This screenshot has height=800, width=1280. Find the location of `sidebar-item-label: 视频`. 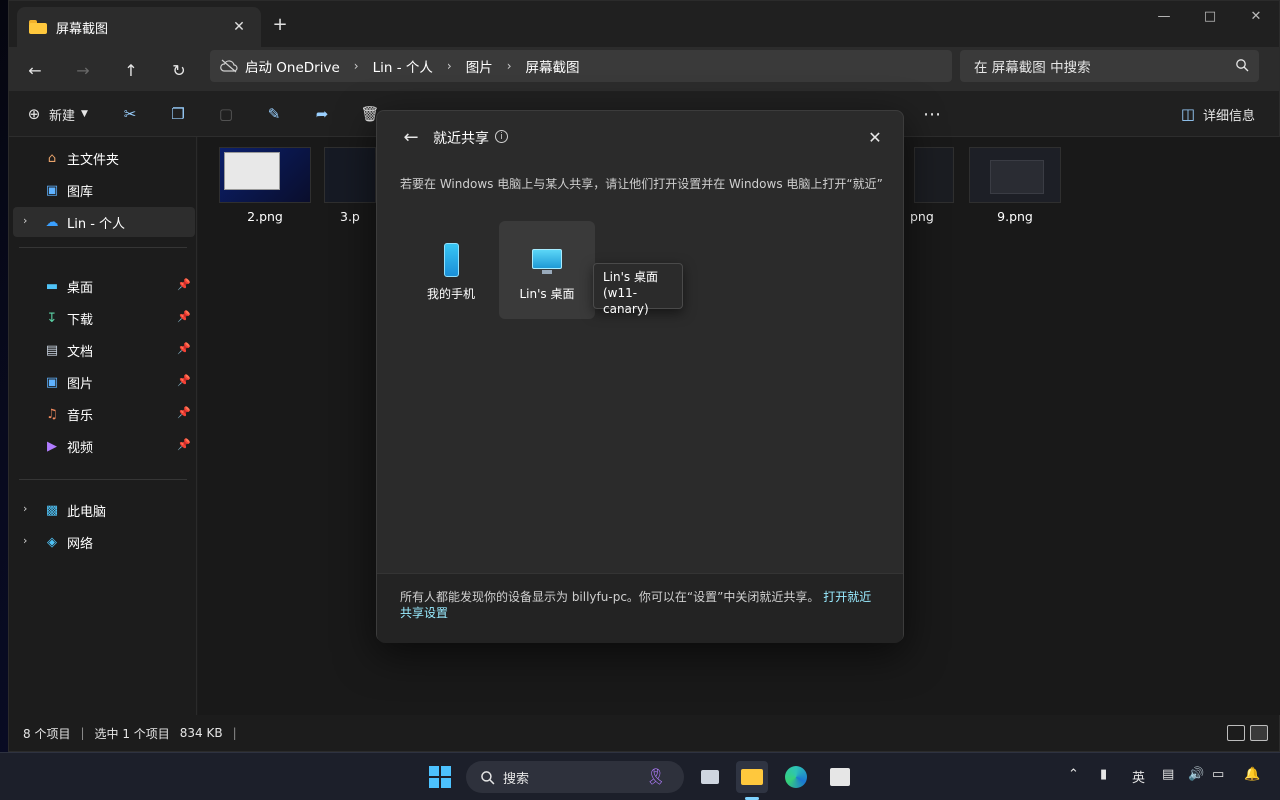

sidebar-item-label: 视频 is located at coordinates (80, 448).